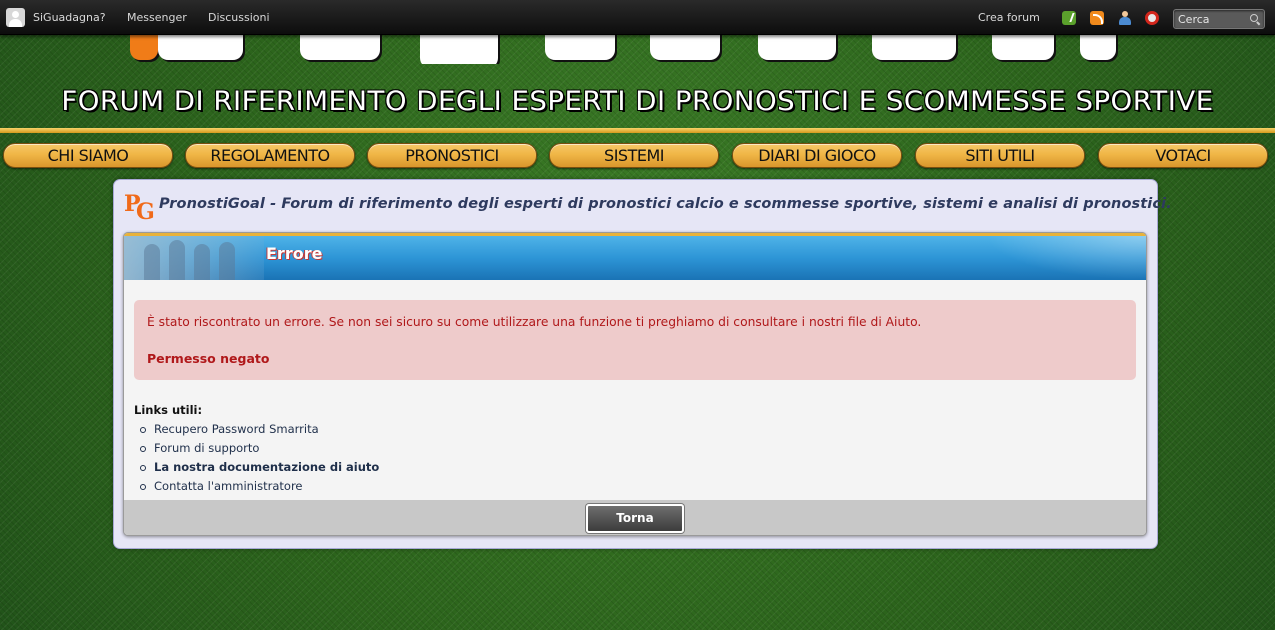 This screenshot has width=1275, height=630. Describe the element at coordinates (256, 467) in the screenshot. I see `link-help-documentation: La nostra documentazione di aiuto` at that location.